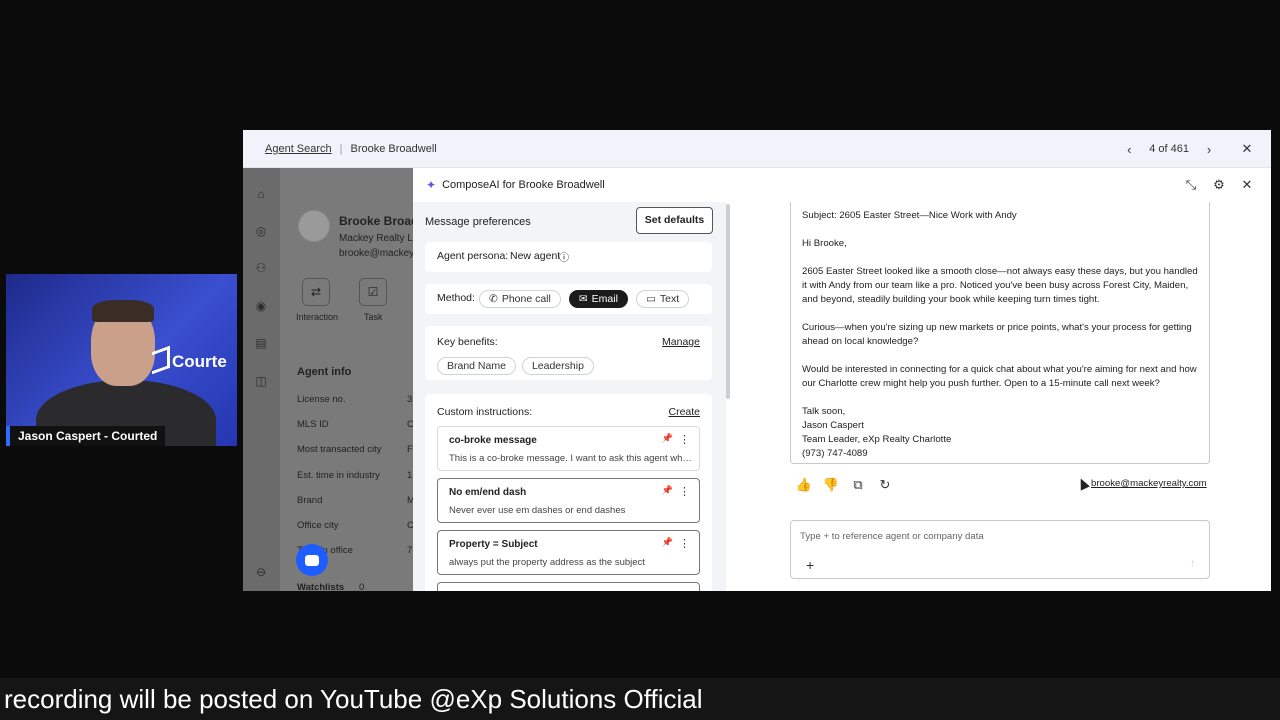 Image resolution: width=1280 pixels, height=720 pixels. What do you see at coordinates (324, 372) in the screenshot?
I see `agent-info-heading: Agent info` at bounding box center [324, 372].